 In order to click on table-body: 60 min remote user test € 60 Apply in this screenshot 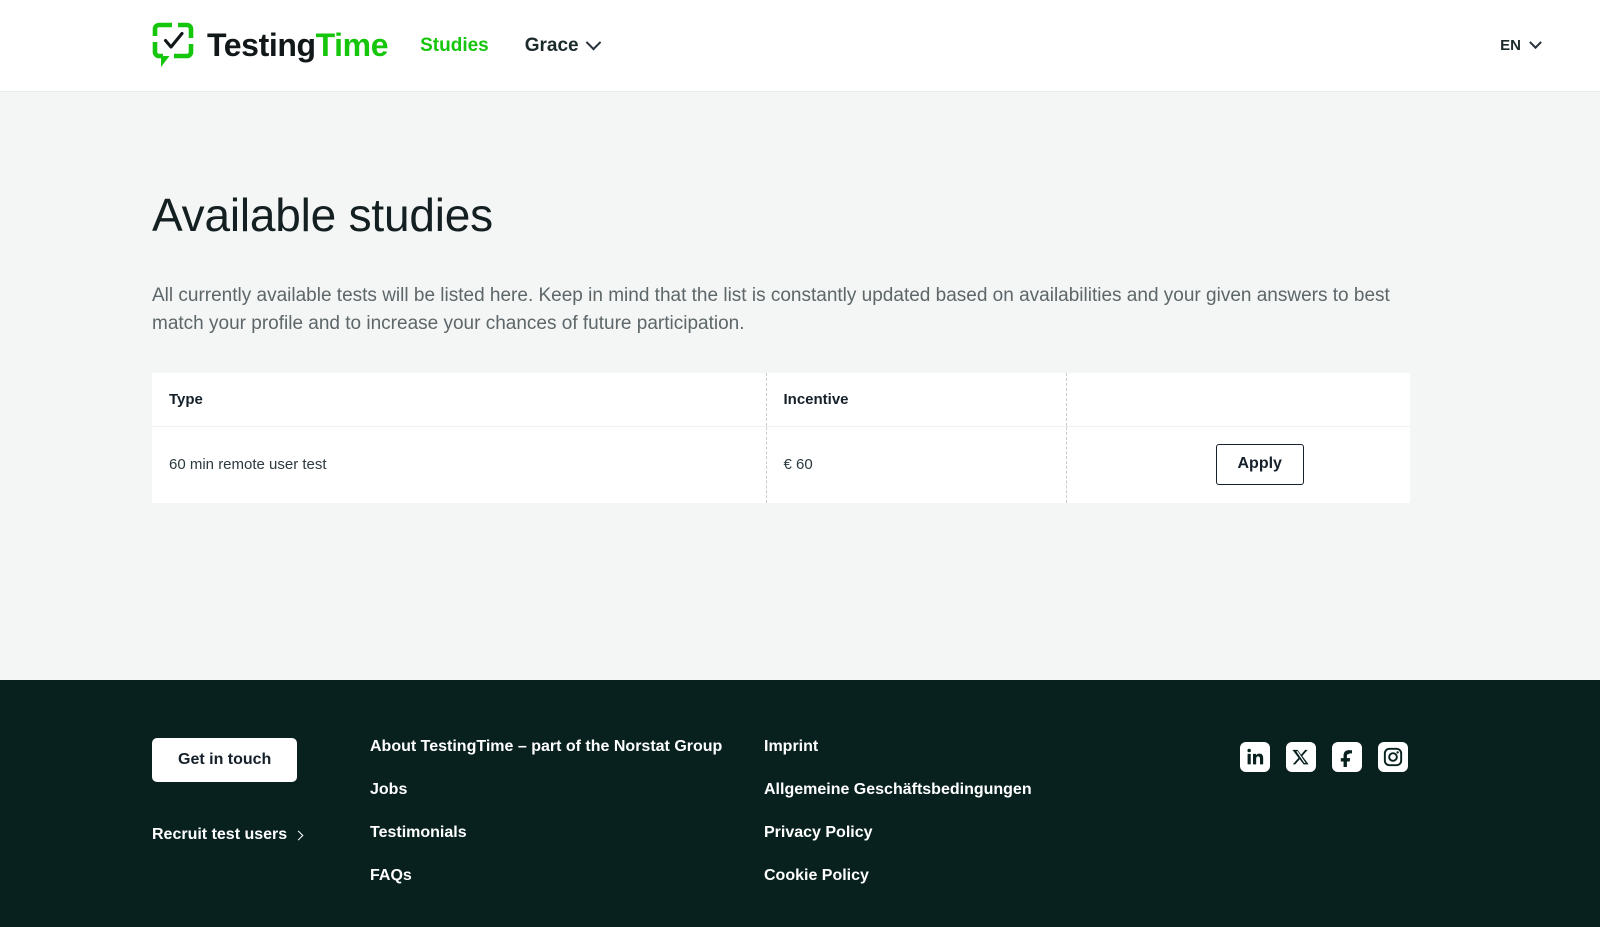, I will do `click(781, 464)`.